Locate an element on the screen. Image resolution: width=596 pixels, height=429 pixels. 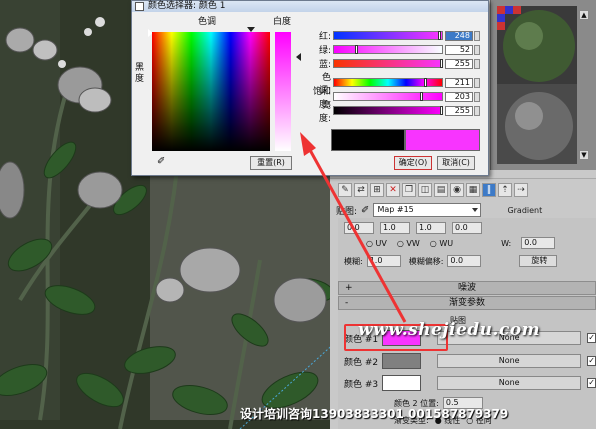
annotation-arrow is located at coordinates (353, 227).